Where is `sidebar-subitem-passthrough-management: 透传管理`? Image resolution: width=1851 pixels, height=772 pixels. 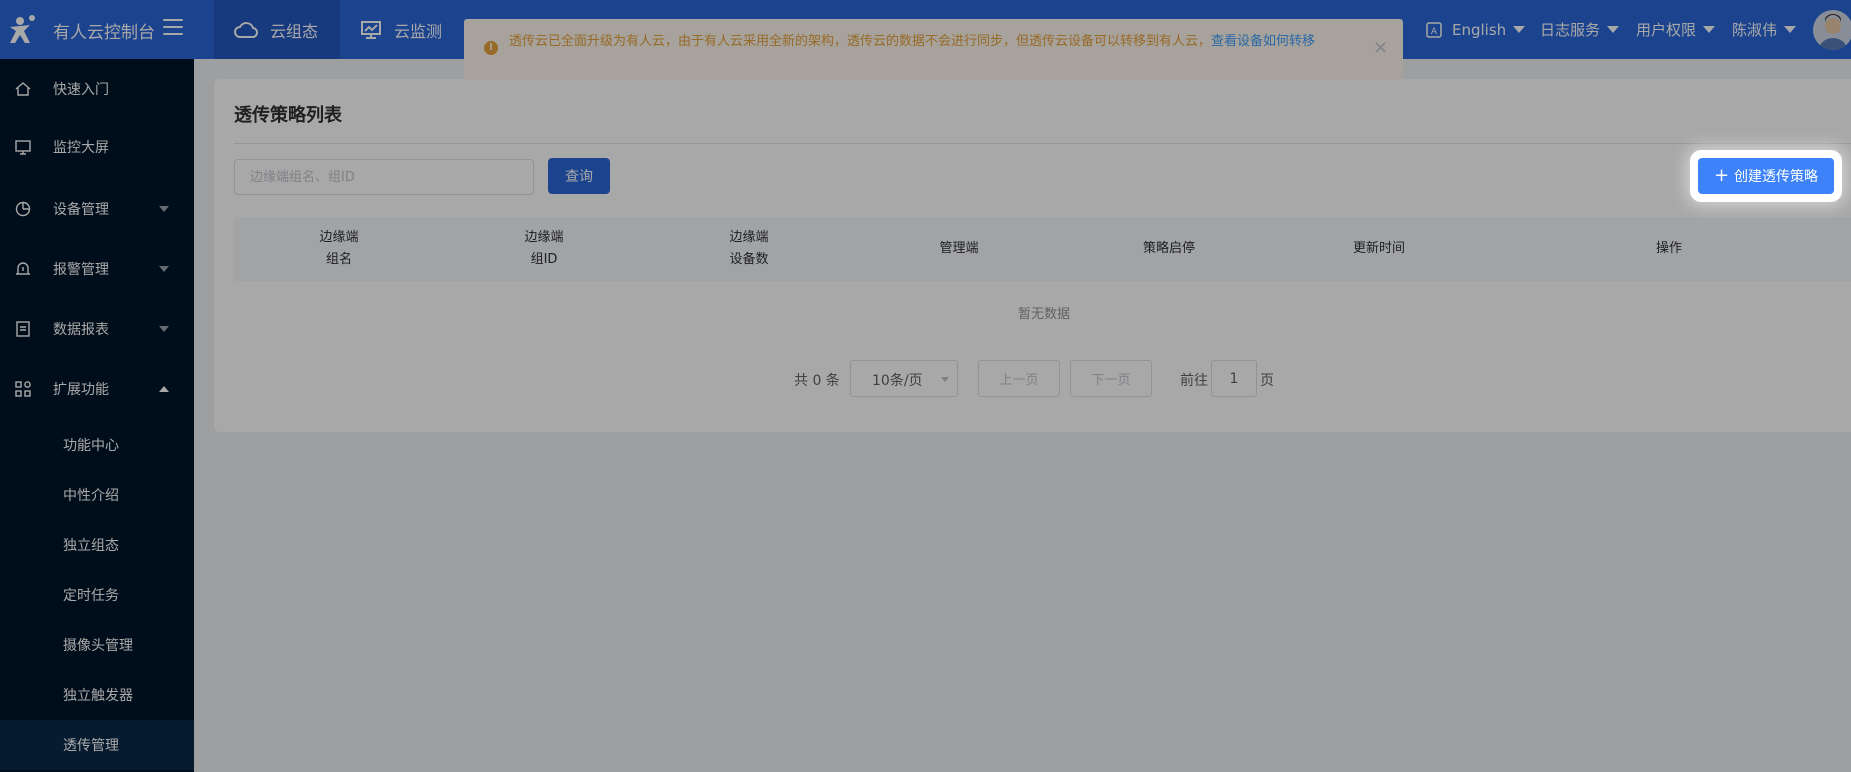 sidebar-subitem-passthrough-management: 透传管理 is located at coordinates (97, 745).